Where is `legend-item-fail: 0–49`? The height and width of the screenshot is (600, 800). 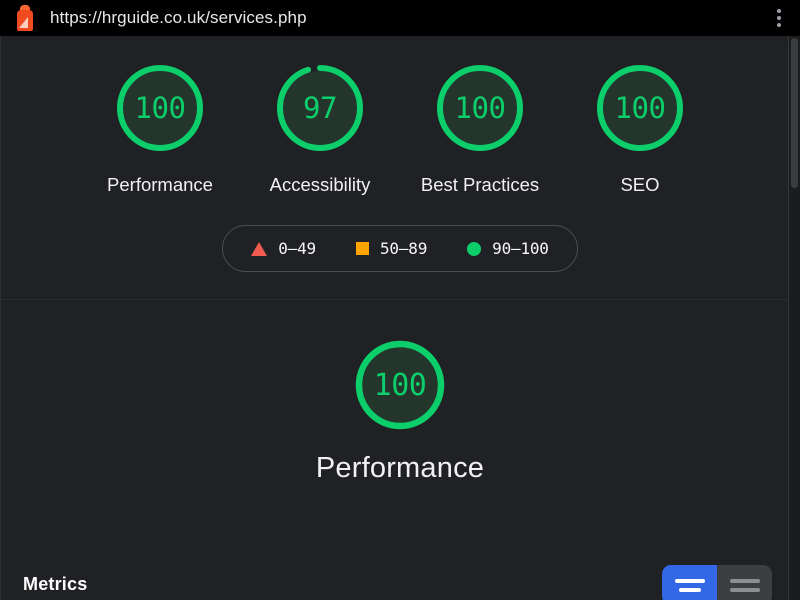
legend-item-fail: 0–49 is located at coordinates (283, 248).